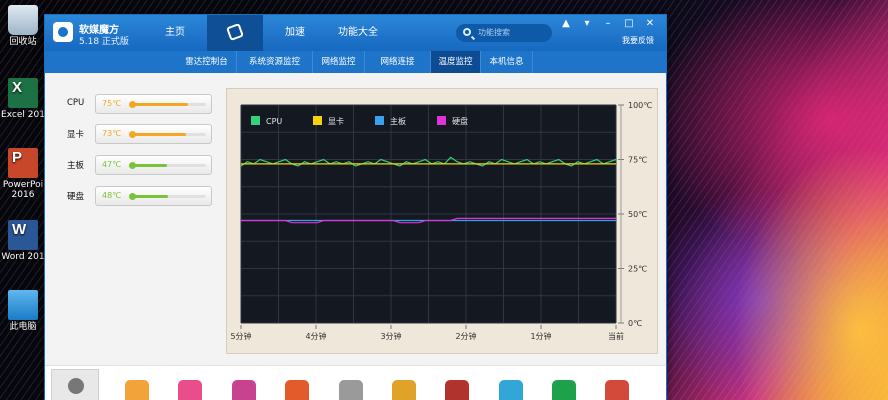 The image size is (888, 400). Describe the element at coordinates (390, 336) in the screenshot. I see `x-tick-label: 3分钟` at that location.